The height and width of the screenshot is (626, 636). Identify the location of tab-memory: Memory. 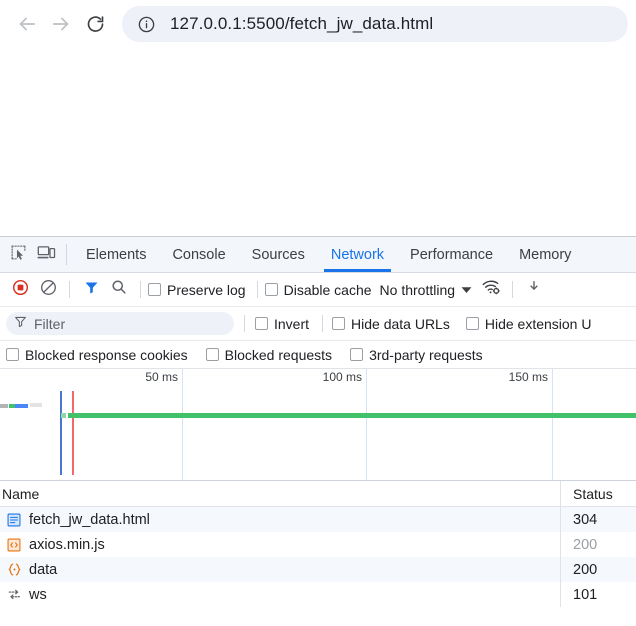
(545, 254).